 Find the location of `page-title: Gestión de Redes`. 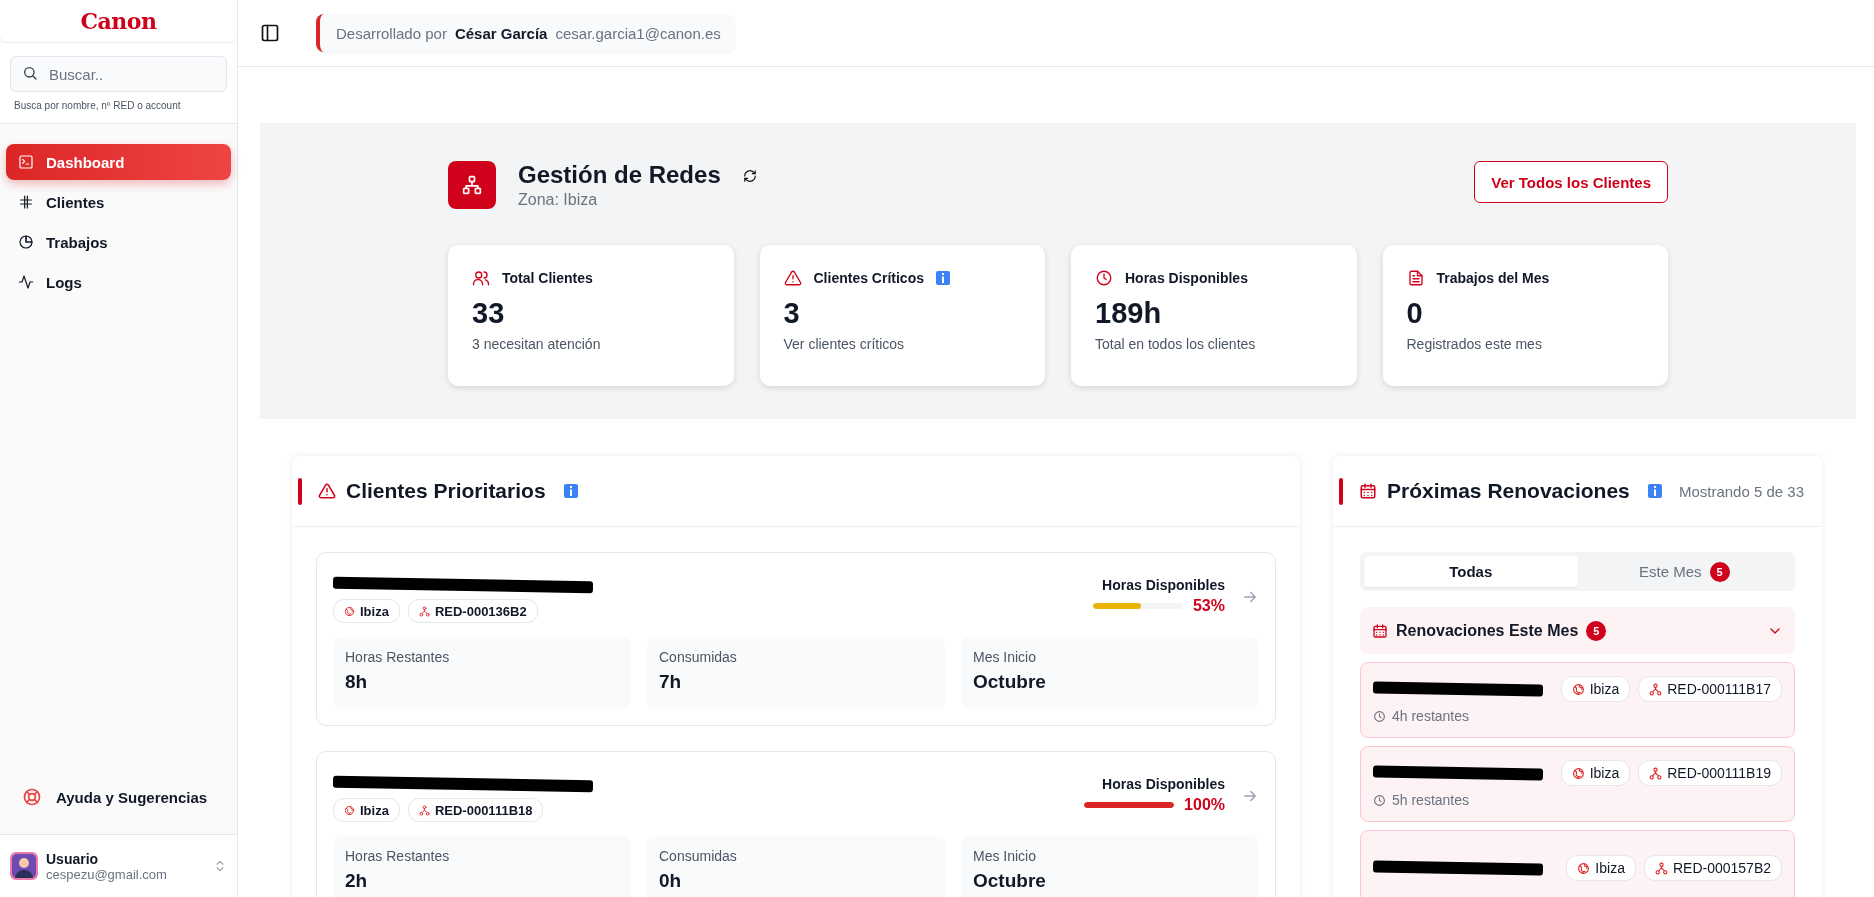

page-title: Gestión de Redes is located at coordinates (619, 175).